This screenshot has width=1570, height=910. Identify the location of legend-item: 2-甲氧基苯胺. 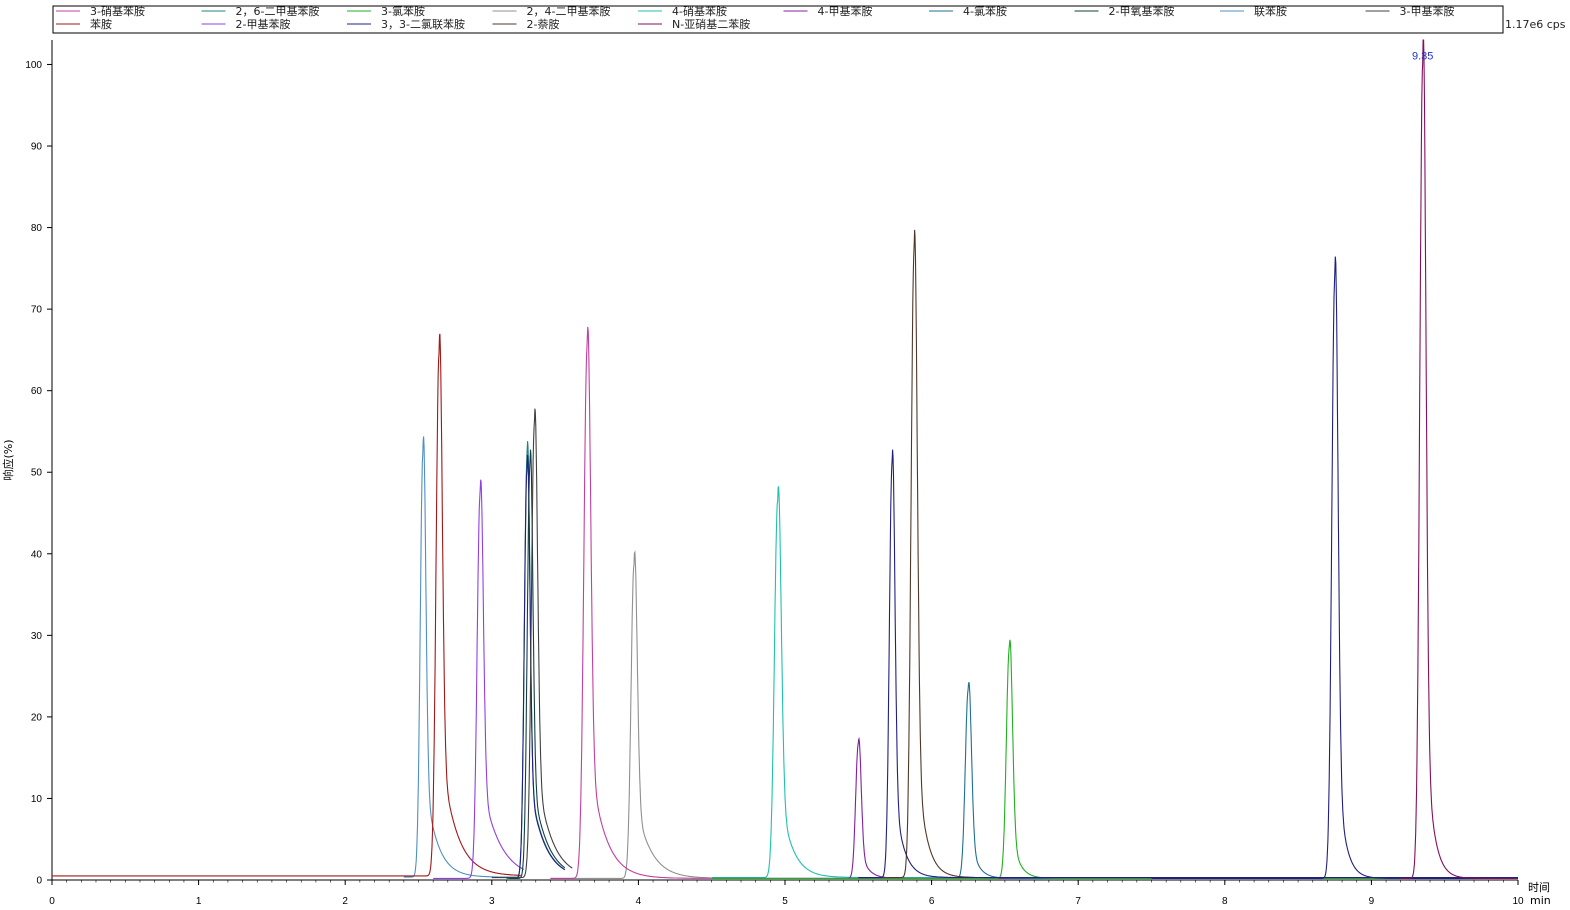
(1142, 11).